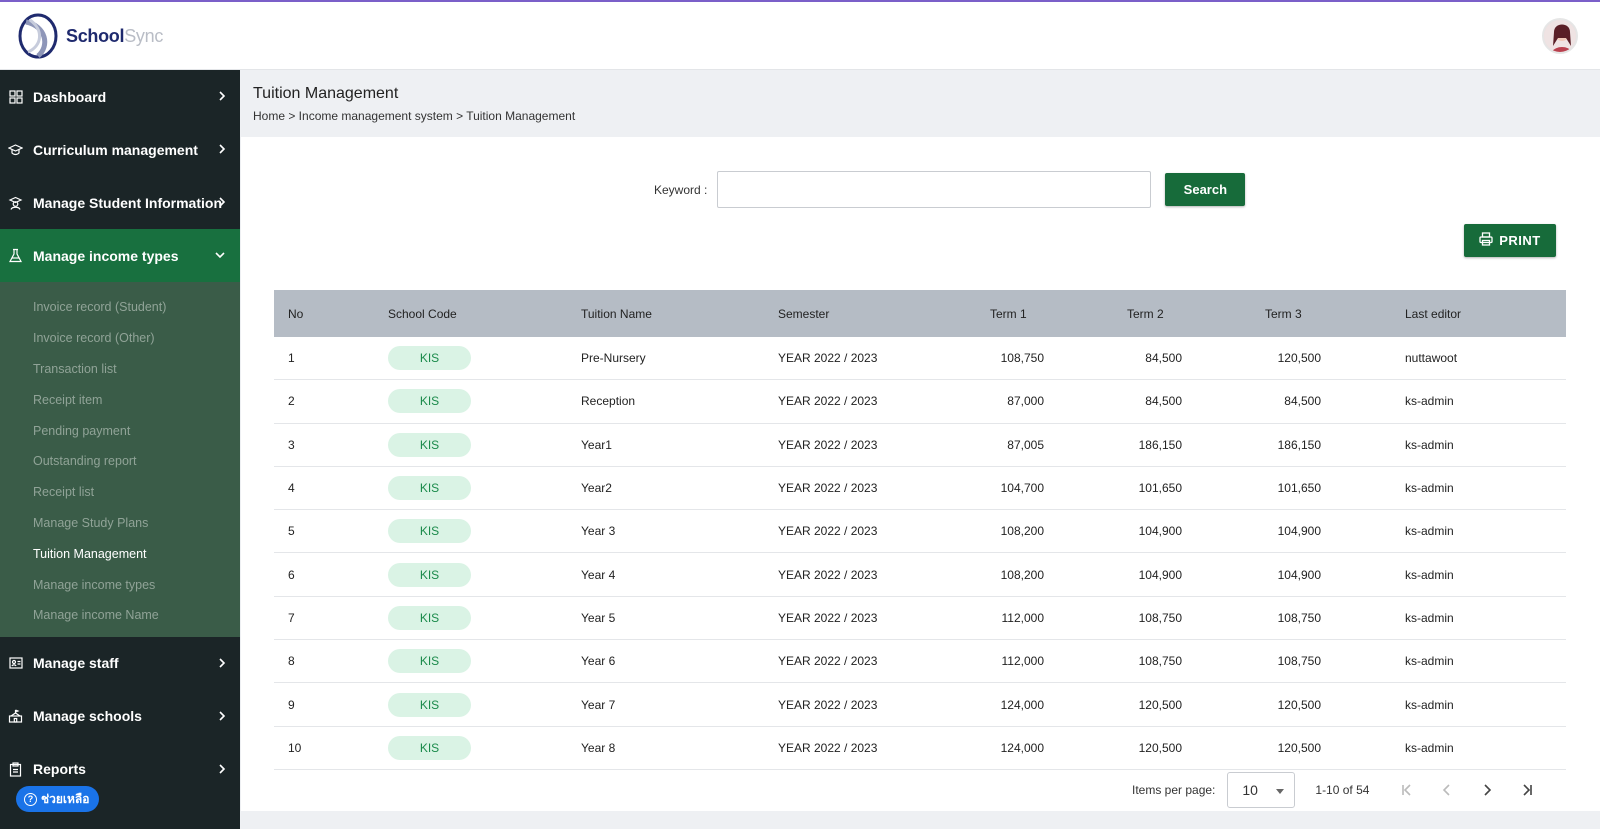 The height and width of the screenshot is (829, 1600). I want to click on prev-page-button, so click(1447, 790).